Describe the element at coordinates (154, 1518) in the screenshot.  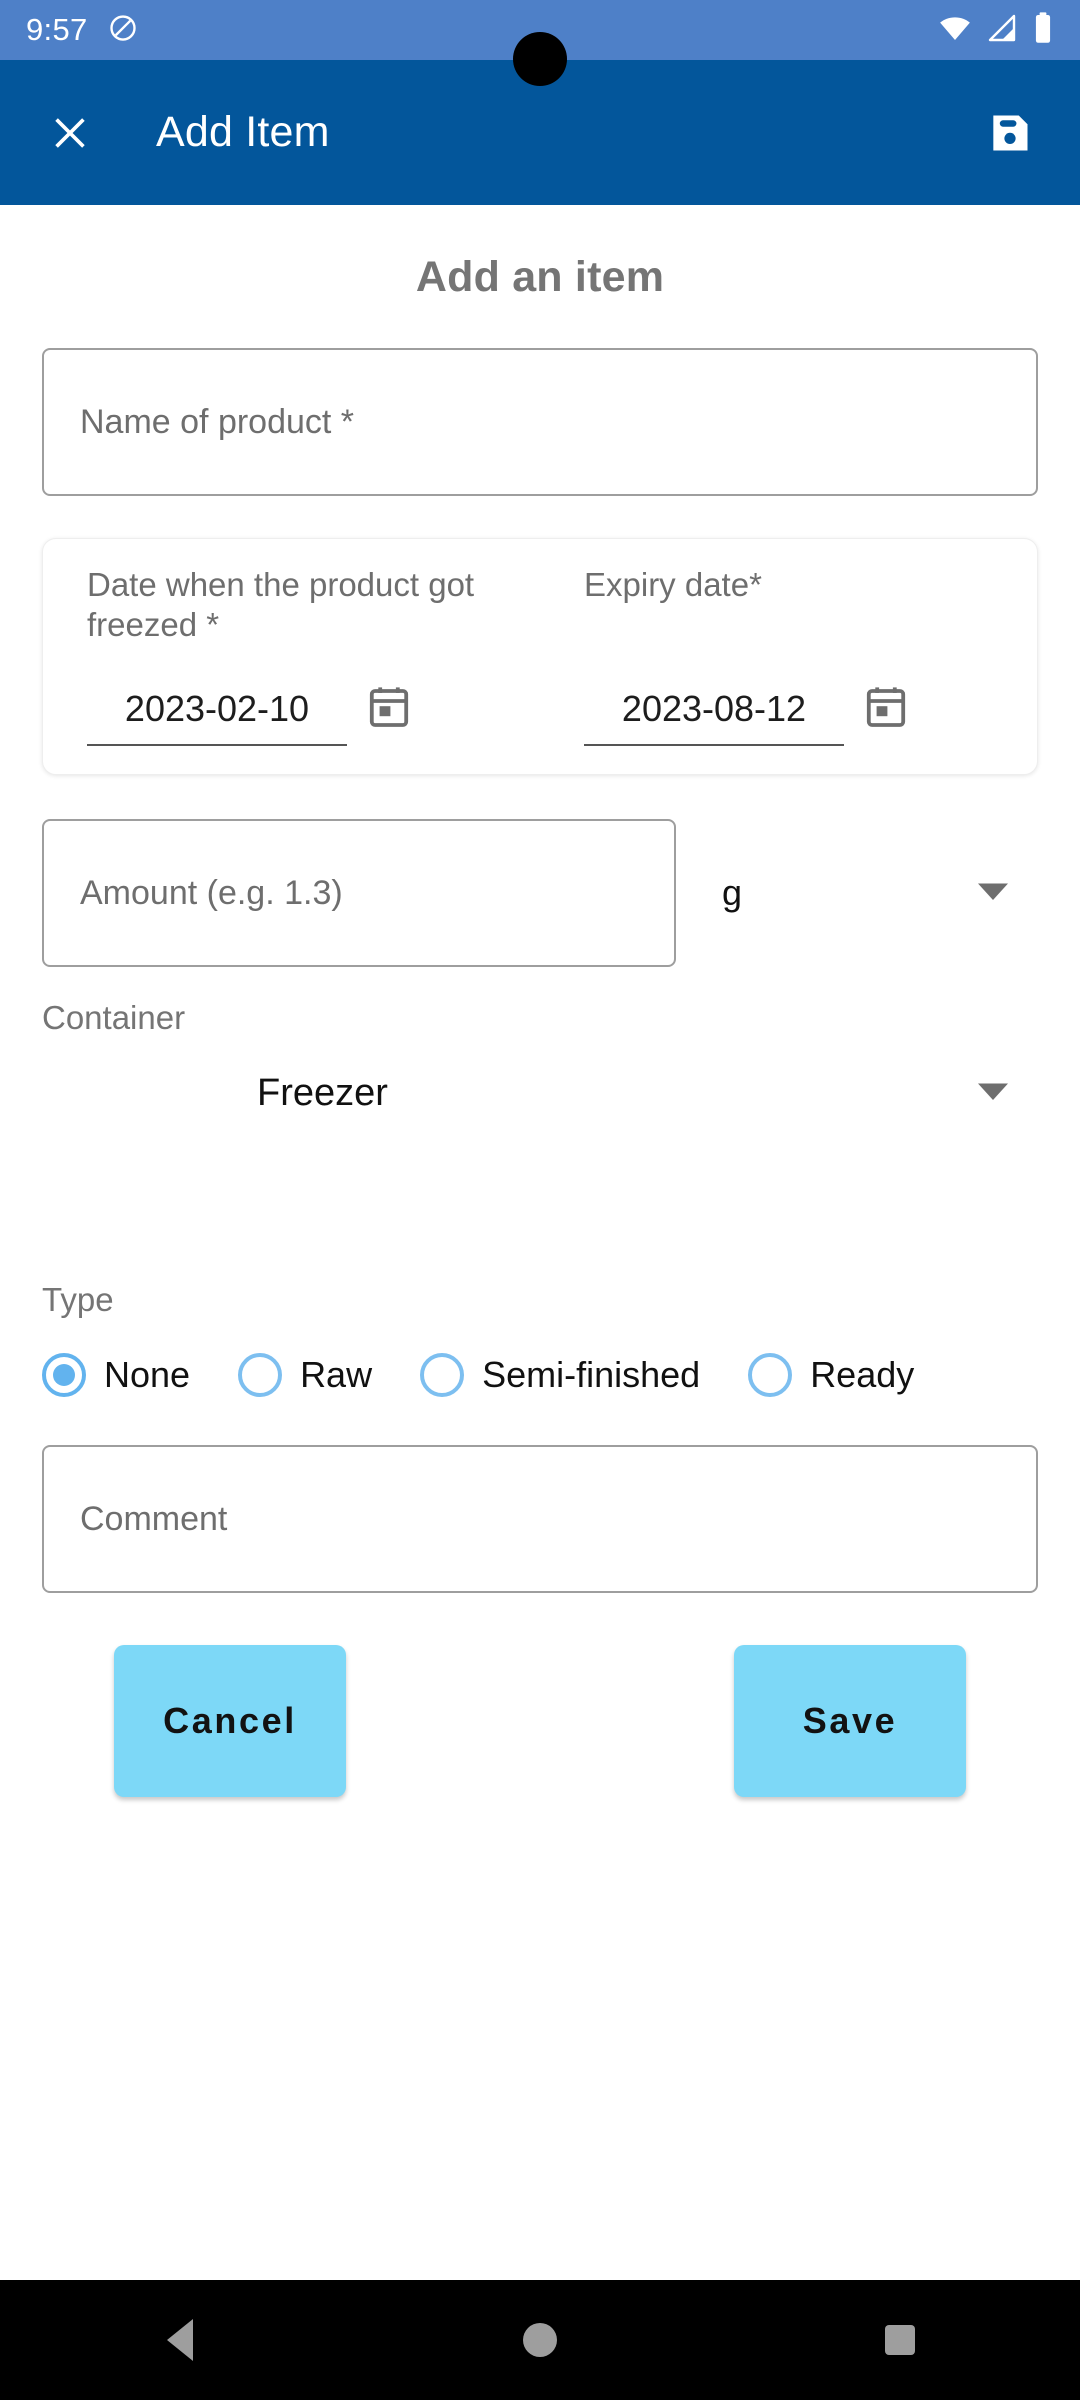
I see `comment-placeholder: Comment` at that location.